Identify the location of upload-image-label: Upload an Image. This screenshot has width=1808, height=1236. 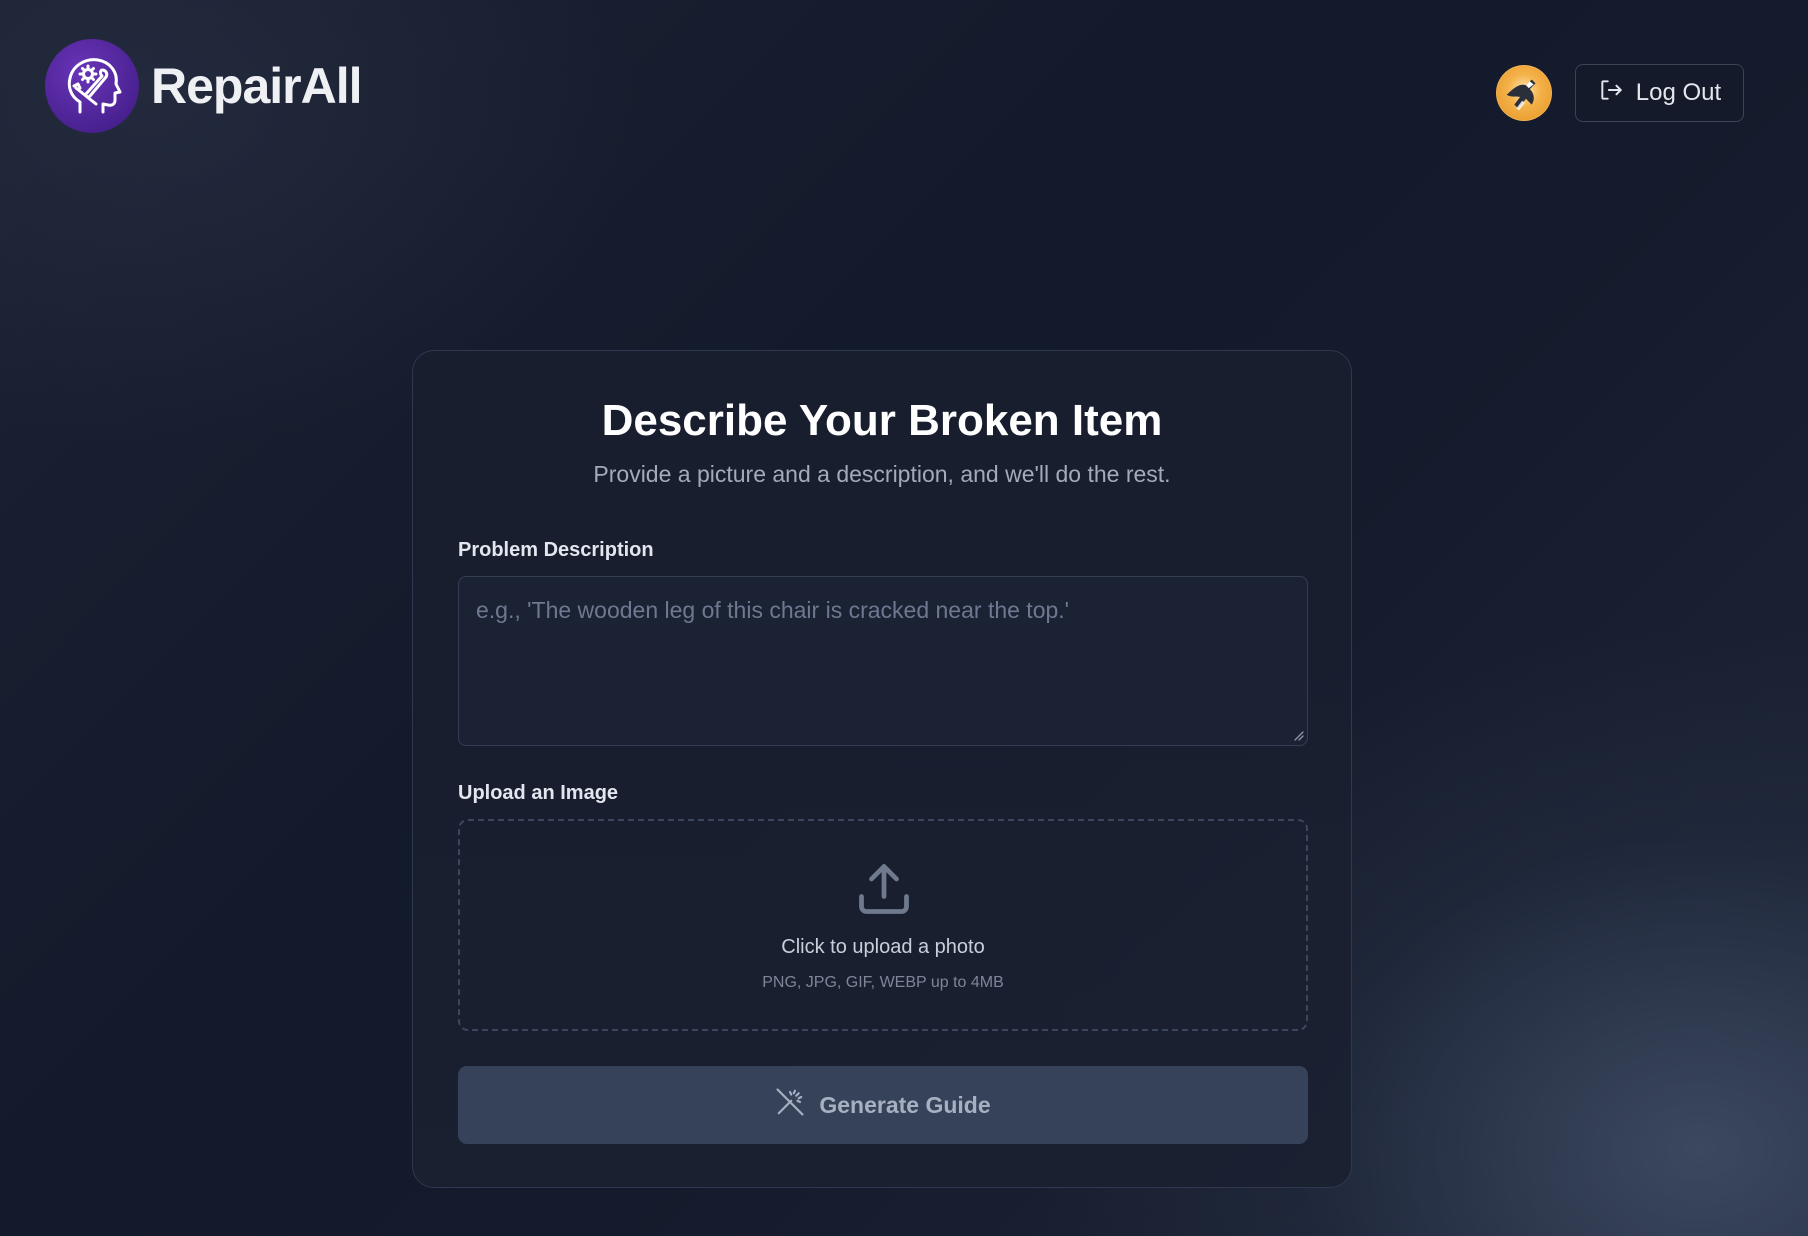
(538, 793).